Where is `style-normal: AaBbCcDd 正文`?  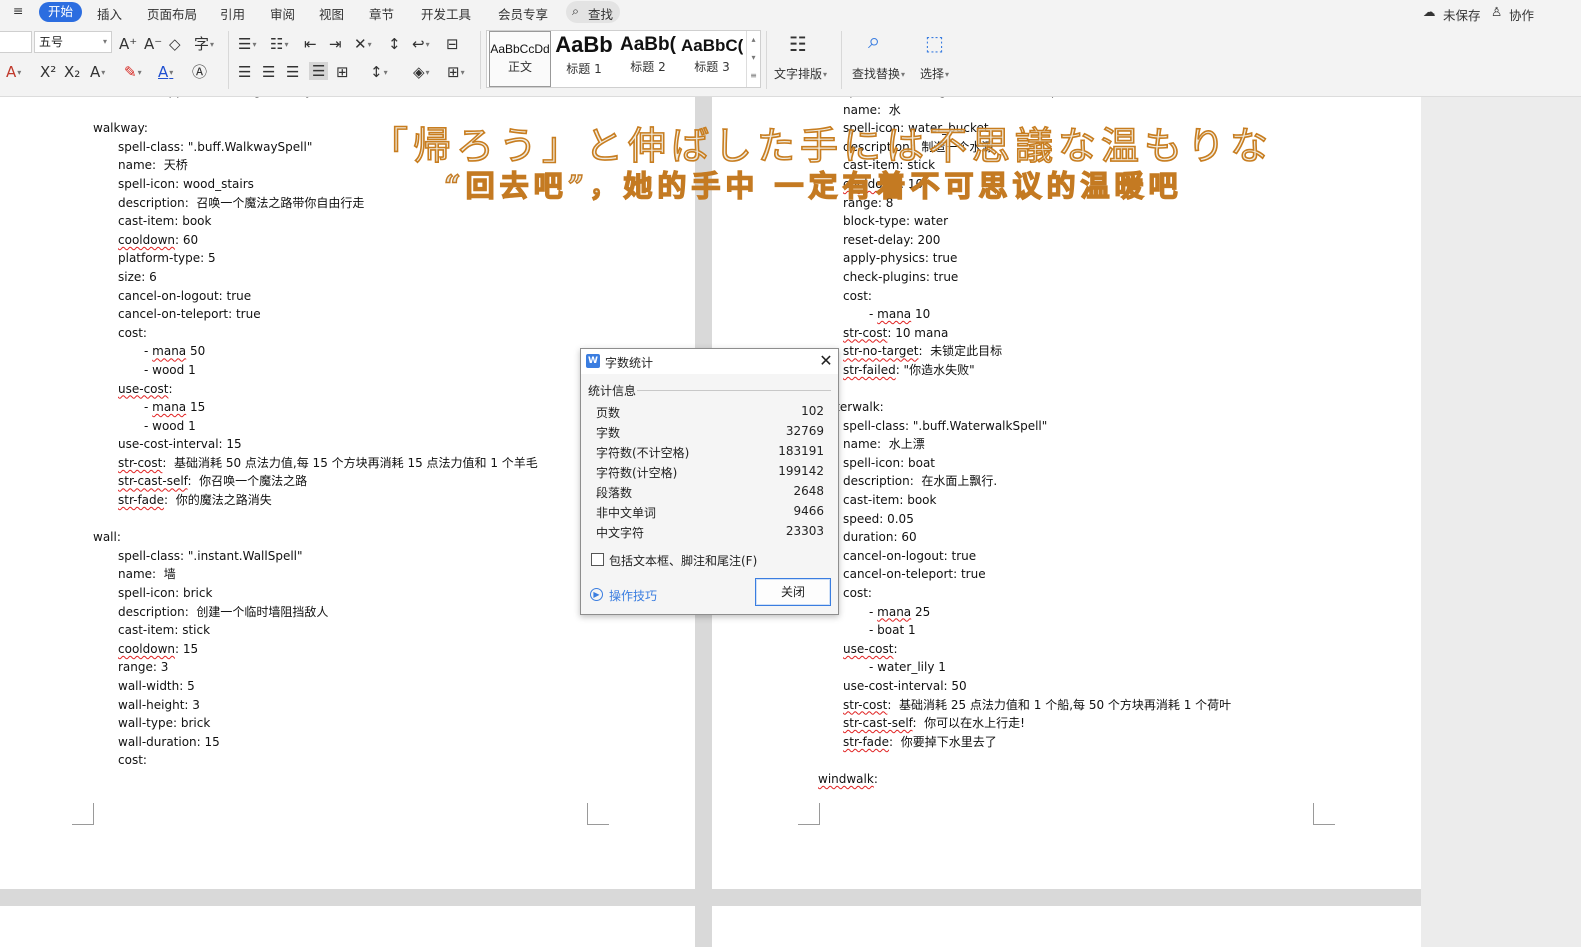 style-normal: AaBbCcDd 正文 is located at coordinates (520, 59).